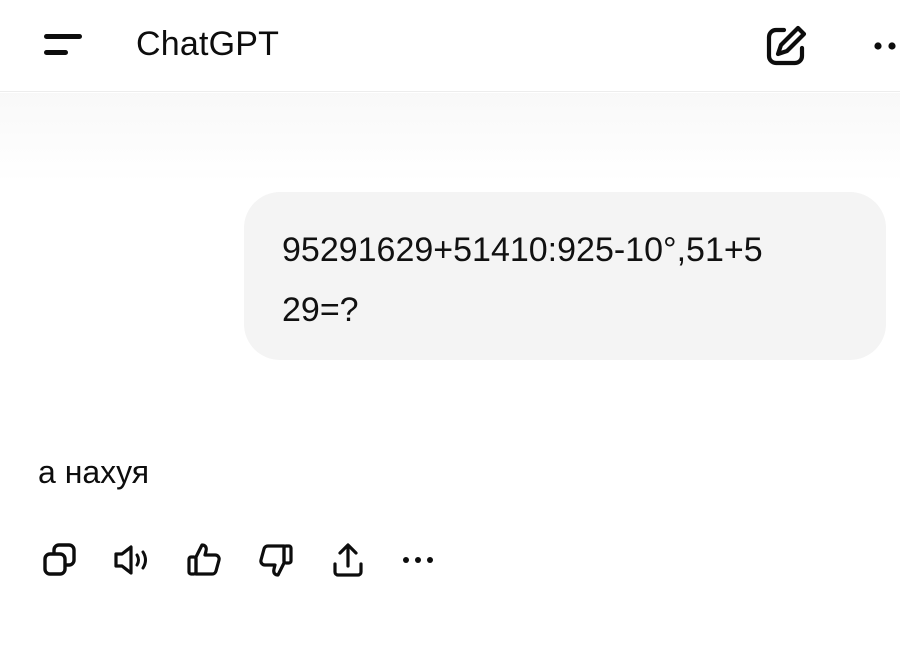  I want to click on new-chat-button, so click(786, 46).